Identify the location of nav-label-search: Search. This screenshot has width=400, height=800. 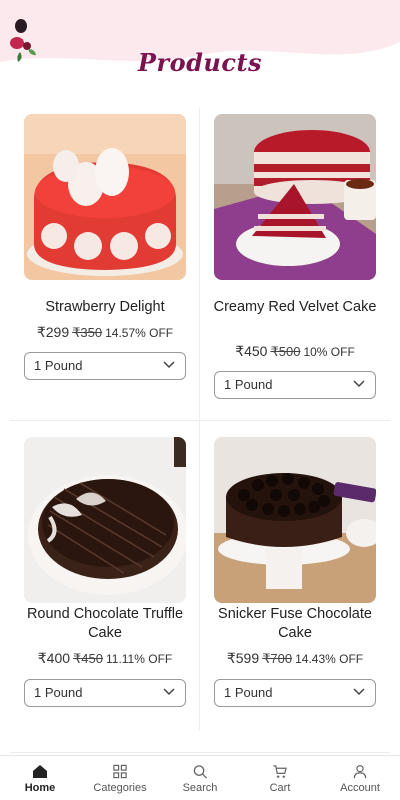
(200, 788).